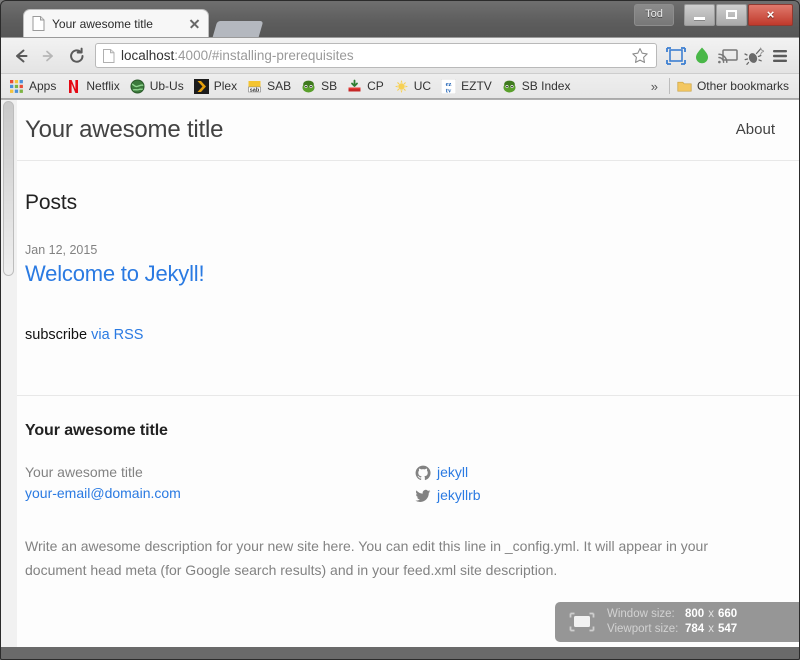 The height and width of the screenshot is (660, 800). I want to click on bookmark-netflix: Netflix, so click(93, 86).